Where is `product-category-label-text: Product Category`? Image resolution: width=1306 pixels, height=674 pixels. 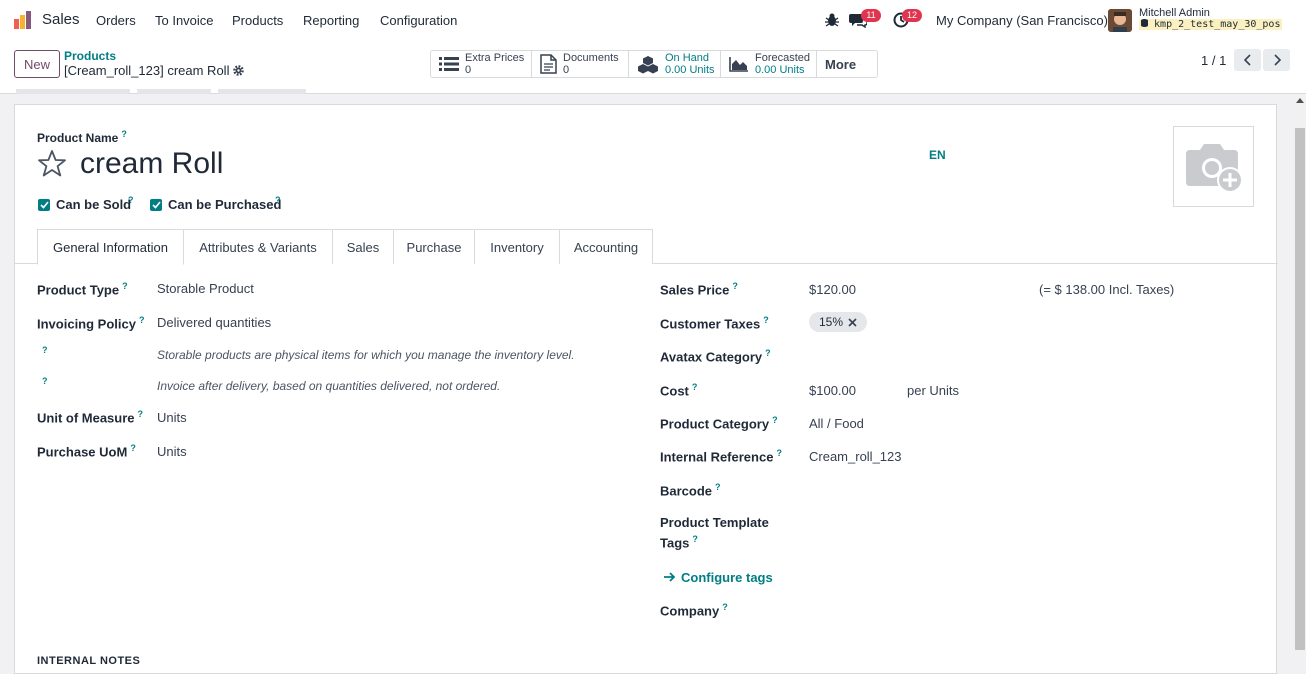 product-category-label-text: Product Category is located at coordinates (715, 424).